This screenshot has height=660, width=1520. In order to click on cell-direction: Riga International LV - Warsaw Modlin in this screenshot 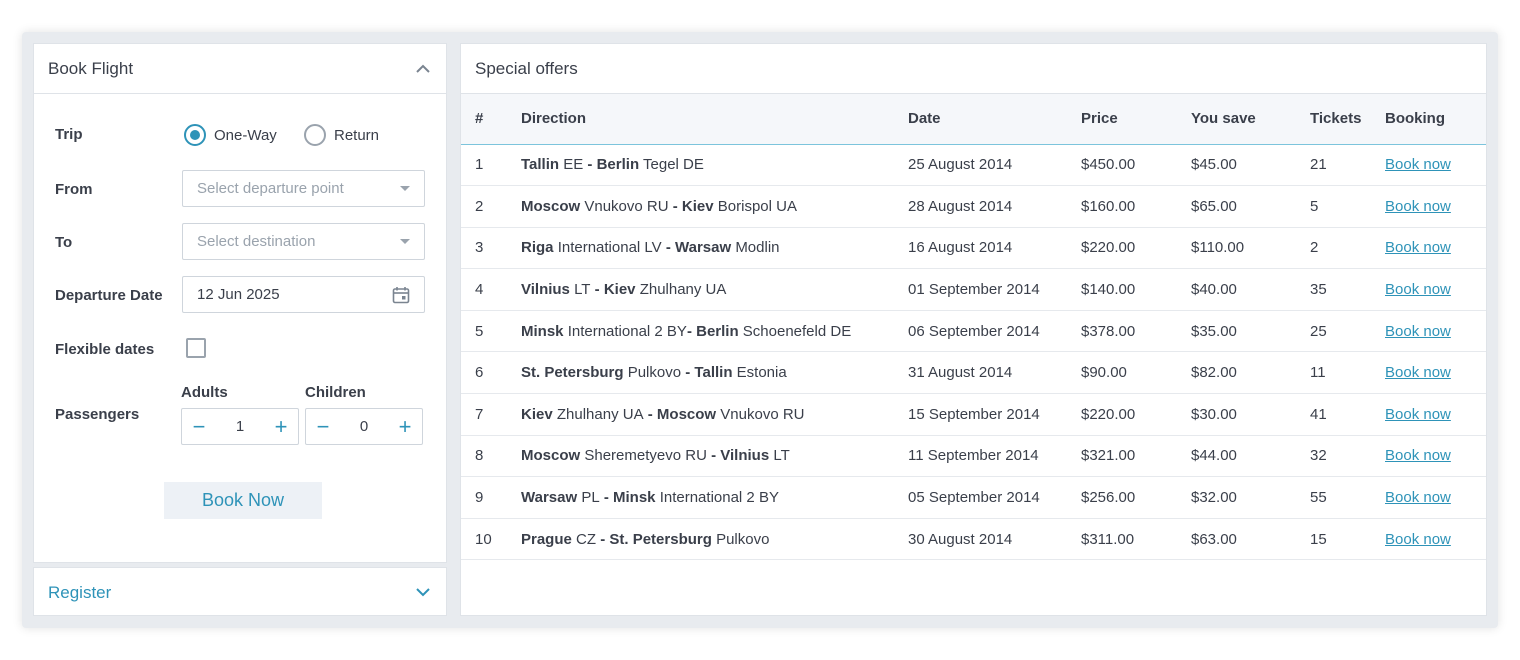, I will do `click(700, 248)`.